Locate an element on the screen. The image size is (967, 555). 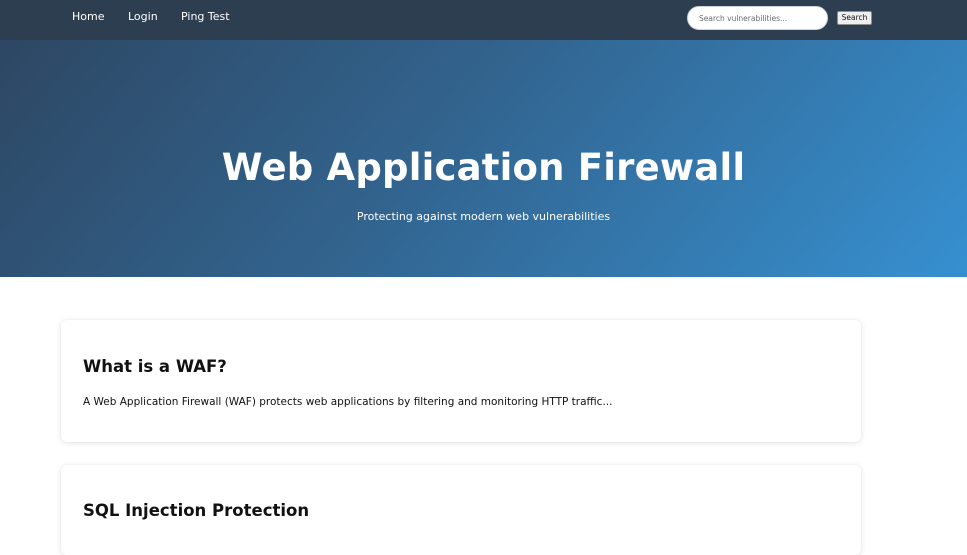
section-title: What is a WAF? is located at coordinates (155, 366).